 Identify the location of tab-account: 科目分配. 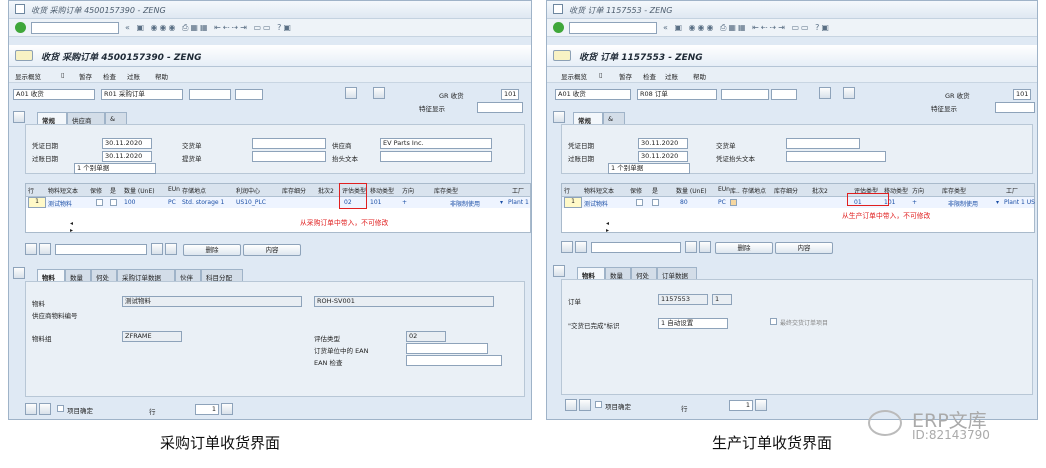
(222, 275).